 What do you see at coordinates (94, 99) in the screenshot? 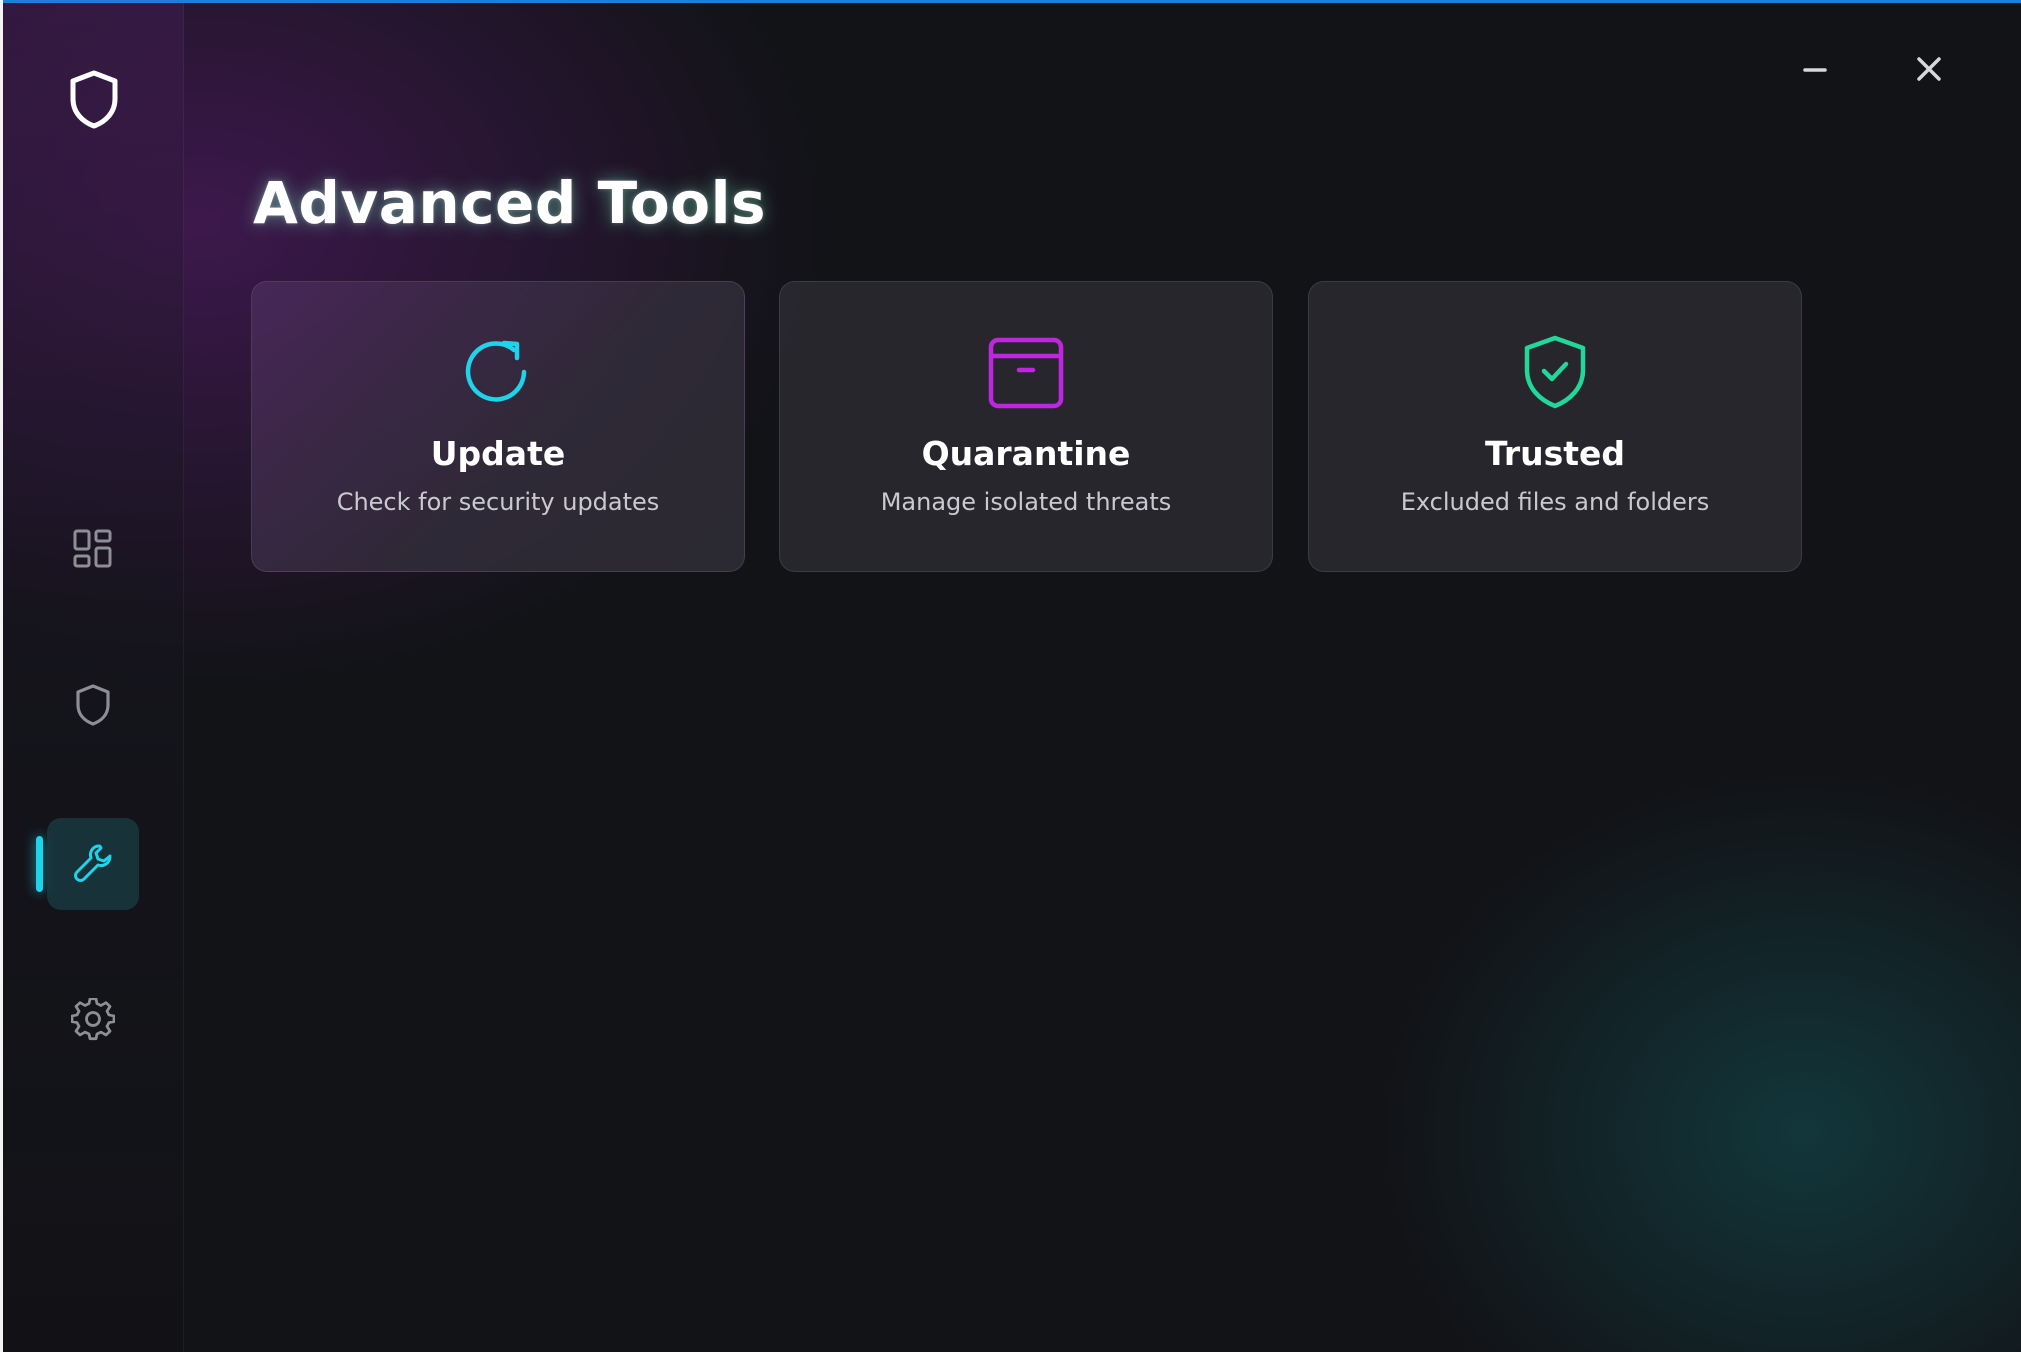
I see `app-logo-shield-icon` at bounding box center [94, 99].